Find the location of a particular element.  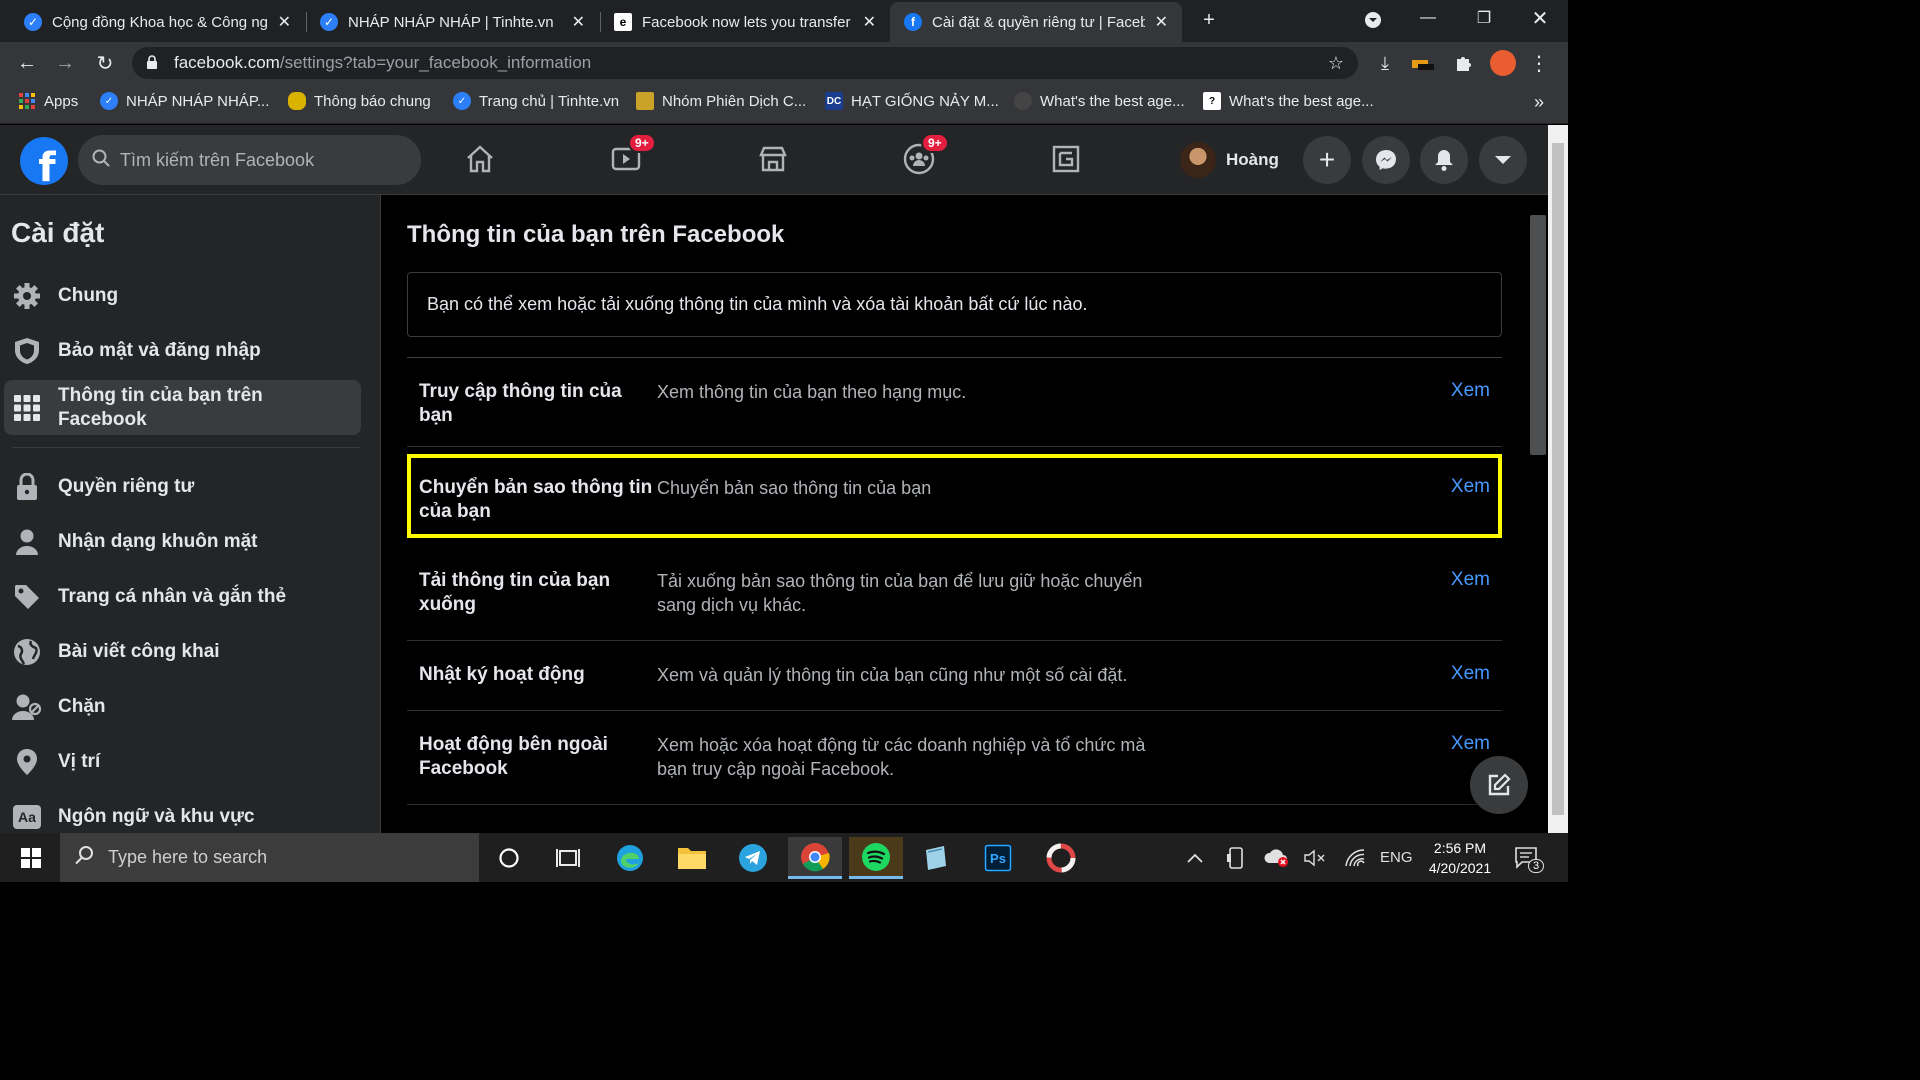

snipping-tool-icon is located at coordinates (1061, 858).